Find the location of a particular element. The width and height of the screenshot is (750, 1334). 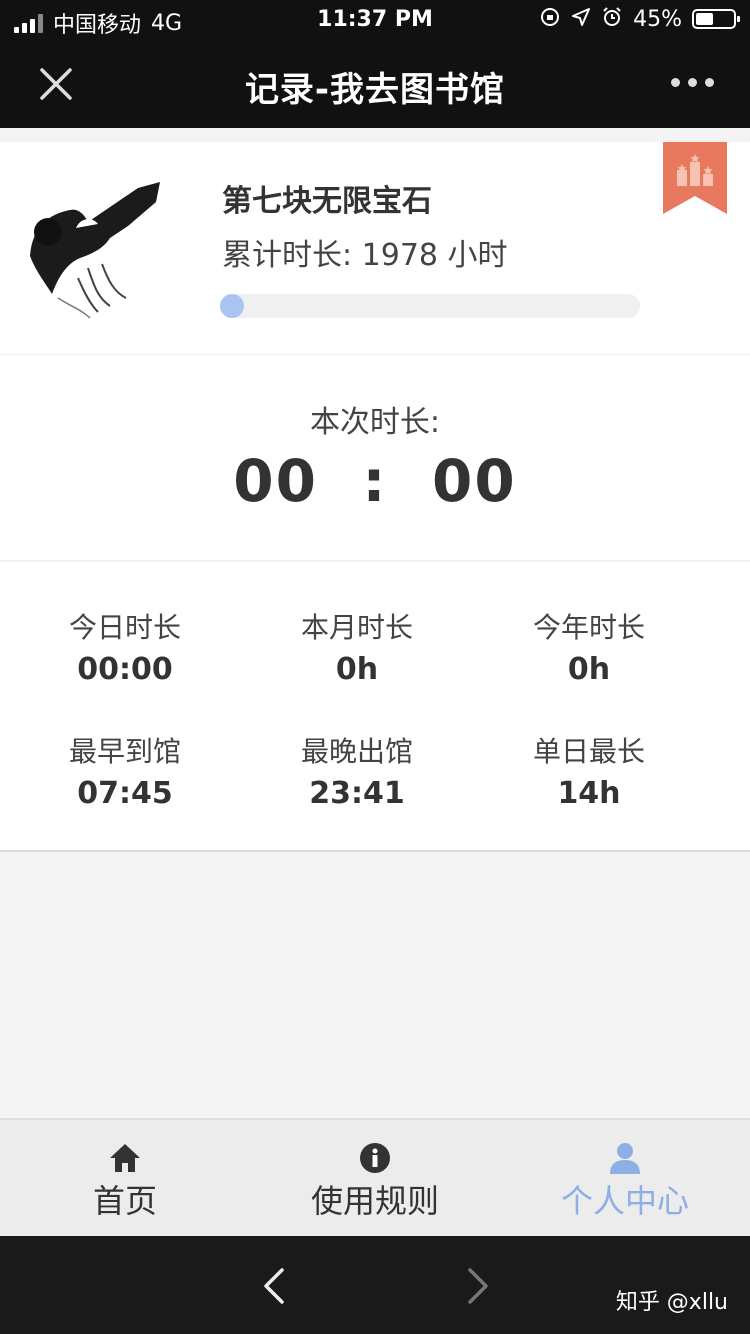

tab-label: 个人中心 is located at coordinates (624, 1201).